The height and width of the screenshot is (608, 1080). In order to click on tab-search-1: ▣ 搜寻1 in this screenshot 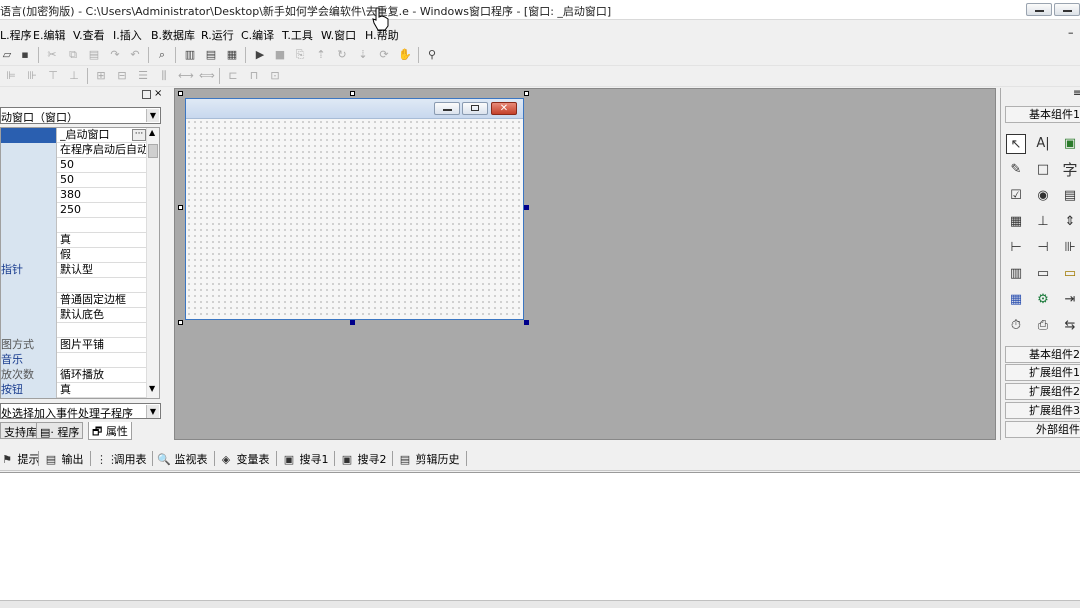, I will do `click(305, 459)`.